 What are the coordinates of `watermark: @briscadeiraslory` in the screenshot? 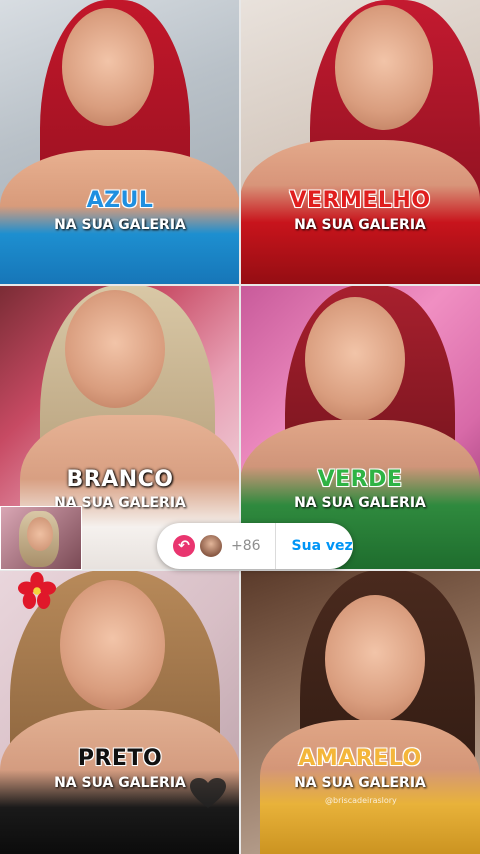 It's located at (361, 800).